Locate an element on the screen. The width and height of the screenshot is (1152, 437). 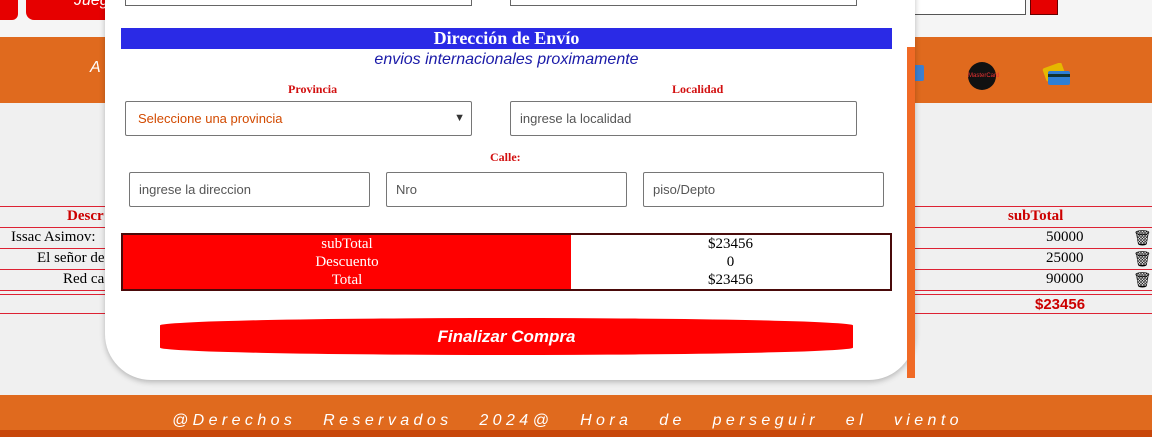
background-row-name: El señor de is located at coordinates (71, 258).